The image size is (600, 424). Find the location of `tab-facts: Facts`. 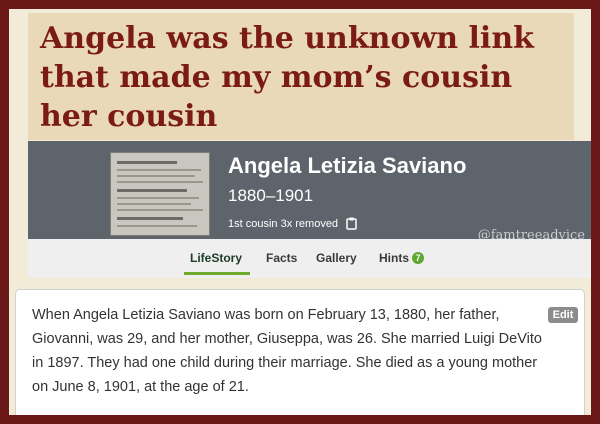

tab-facts: Facts is located at coordinates (281, 258).